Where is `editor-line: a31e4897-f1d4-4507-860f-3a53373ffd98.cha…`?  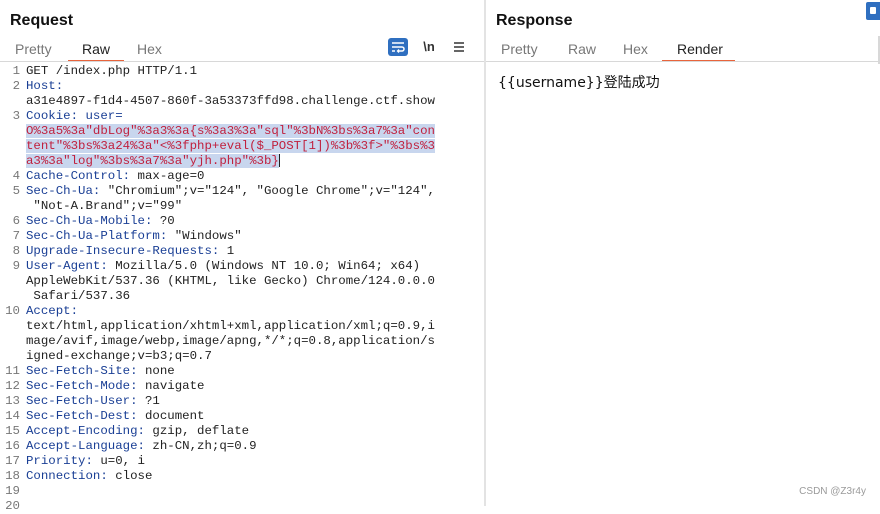 editor-line: a31e4897-f1d4-4507-860f-3a53373ffd98.cha… is located at coordinates (242, 101).